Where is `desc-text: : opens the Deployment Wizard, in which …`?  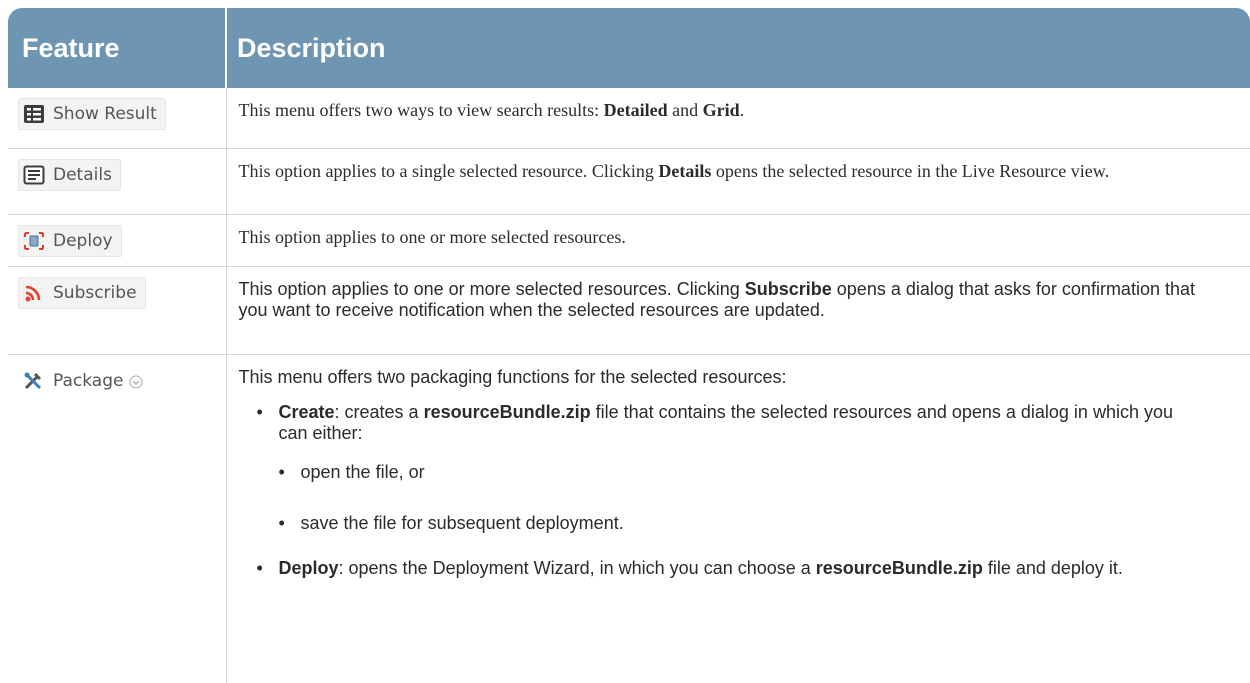
desc-text: : opens the Deployment Wizard, in which … is located at coordinates (577, 567).